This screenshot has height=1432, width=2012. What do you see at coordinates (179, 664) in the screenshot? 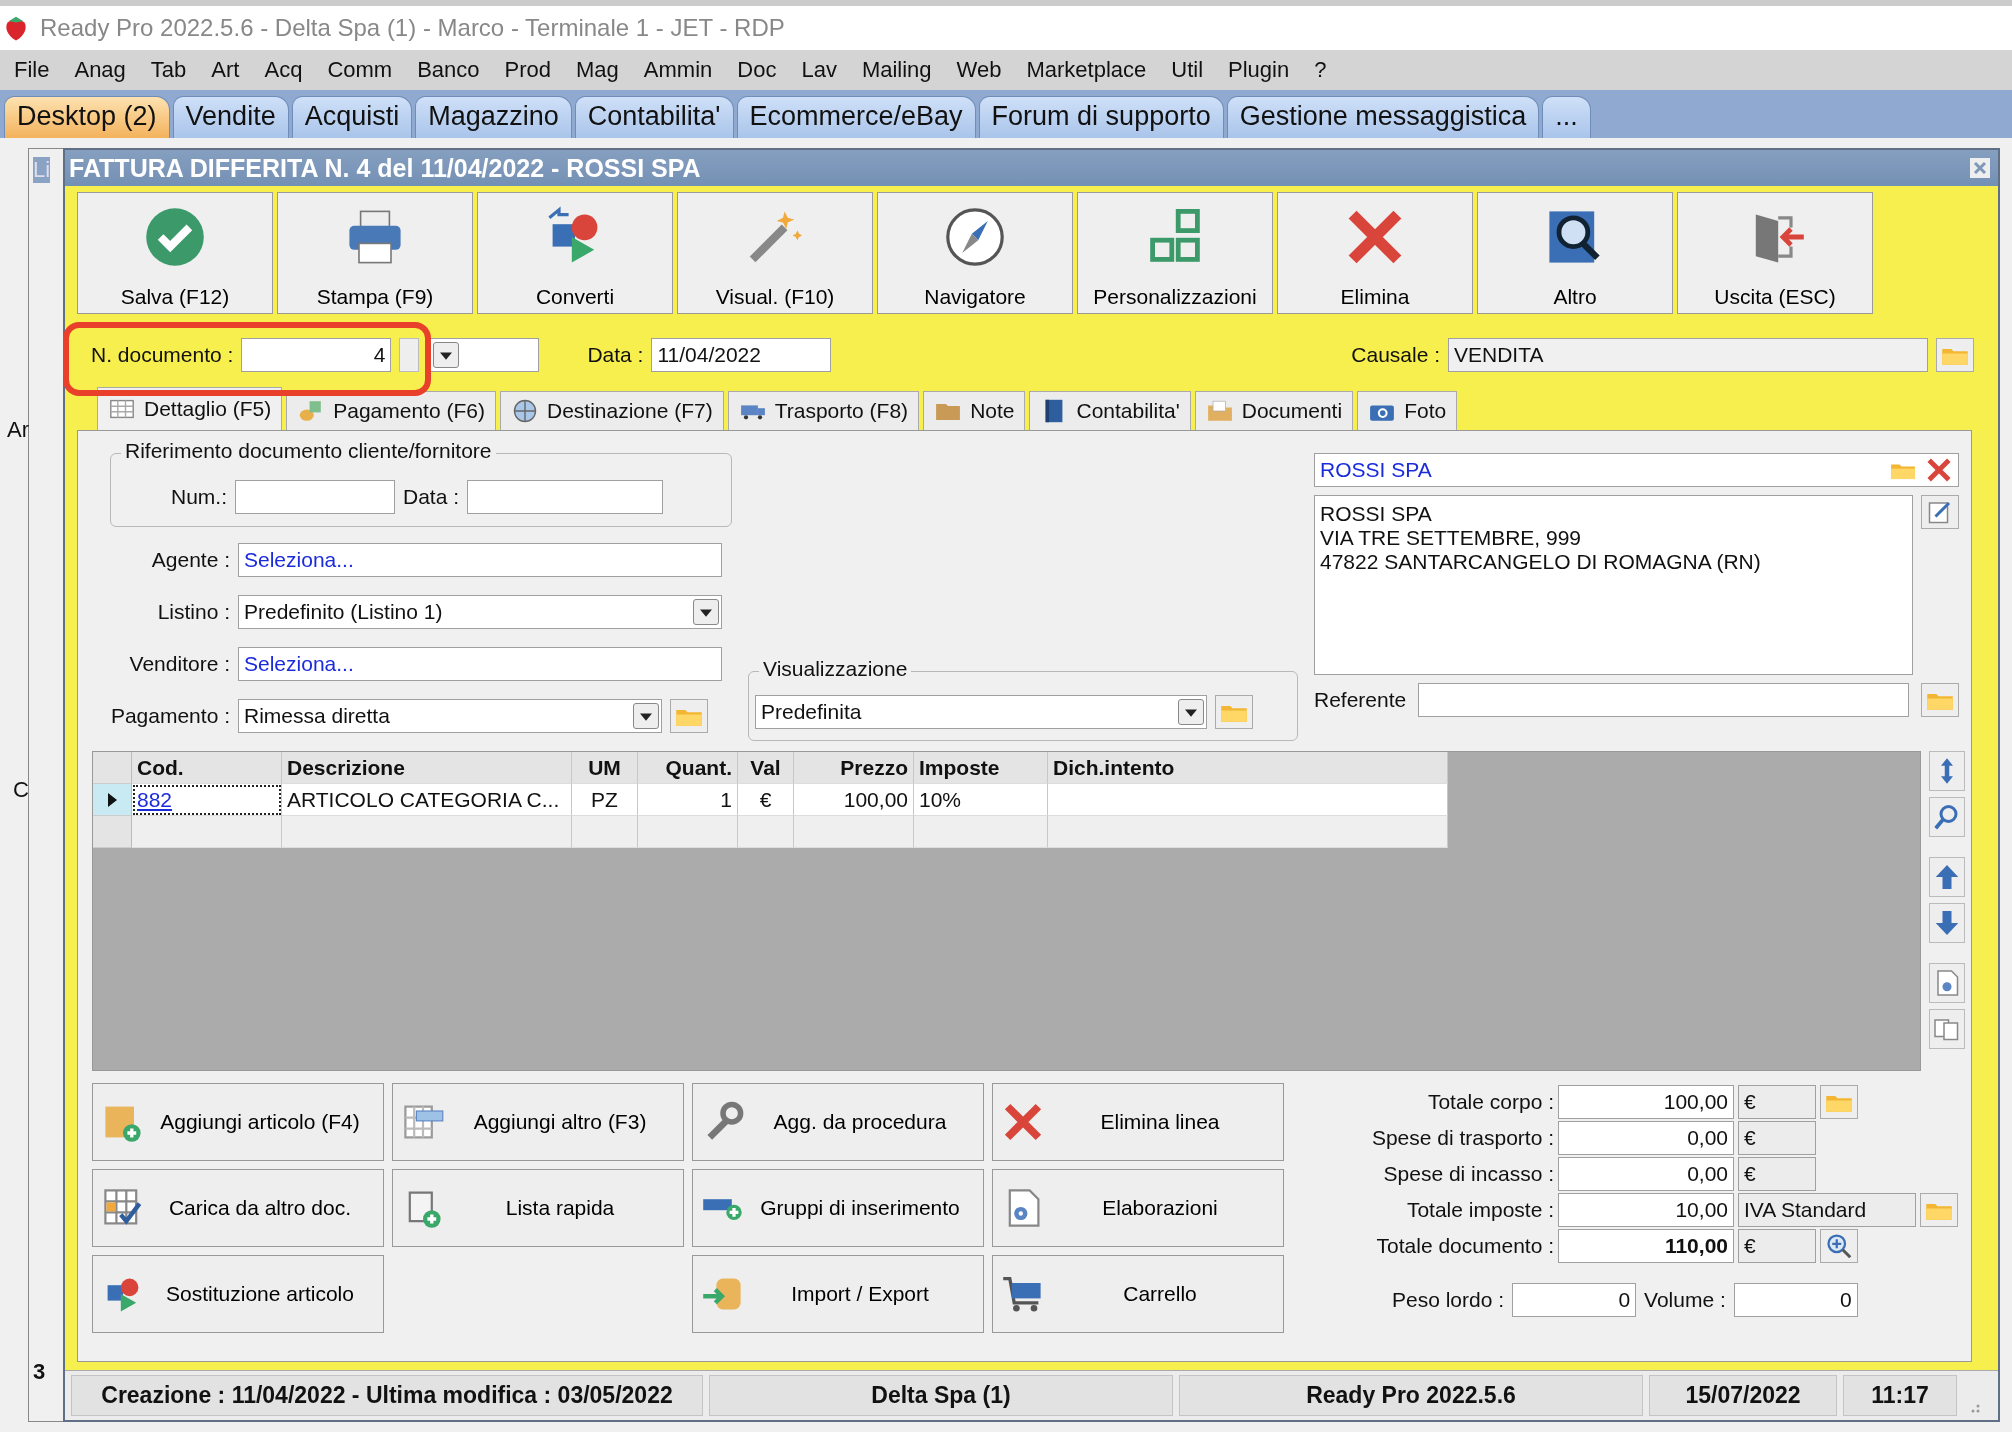
I see `label: Venditore :` at bounding box center [179, 664].